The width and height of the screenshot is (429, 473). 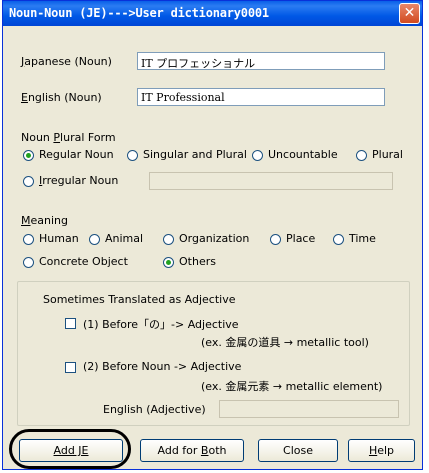 What do you see at coordinates (261, 61) in the screenshot?
I see `japanese-noun-input: IT プロフェッショナル` at bounding box center [261, 61].